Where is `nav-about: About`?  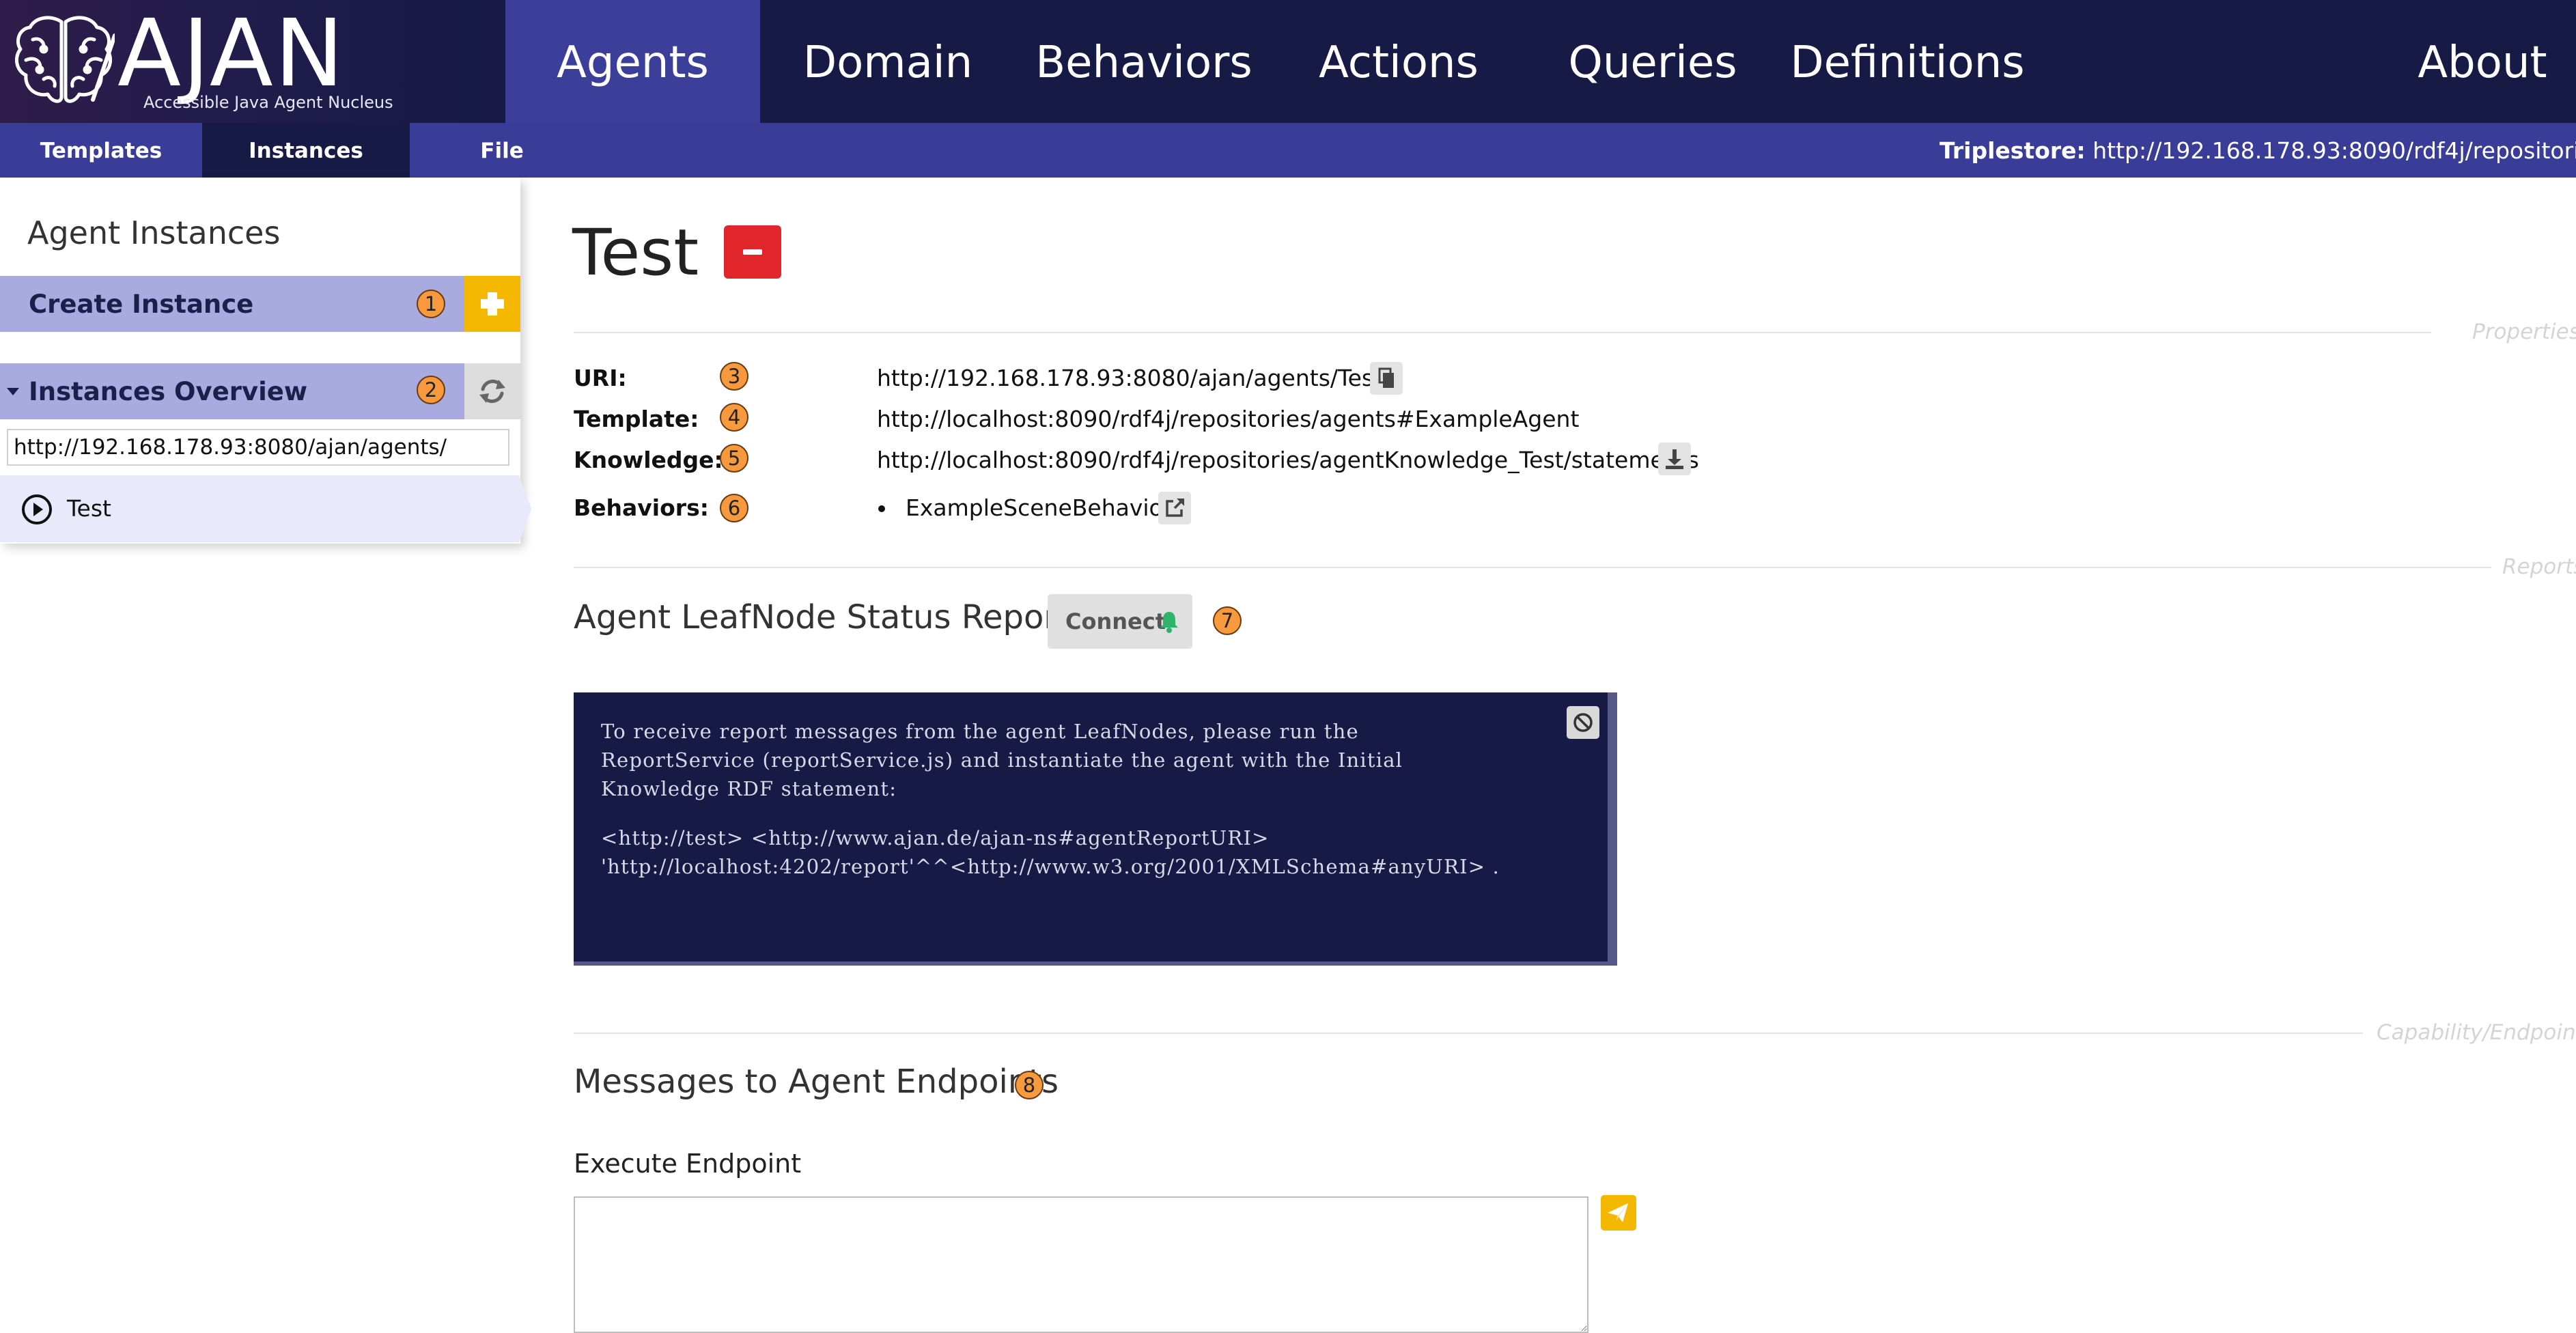 nav-about: About is located at coordinates (2482, 61).